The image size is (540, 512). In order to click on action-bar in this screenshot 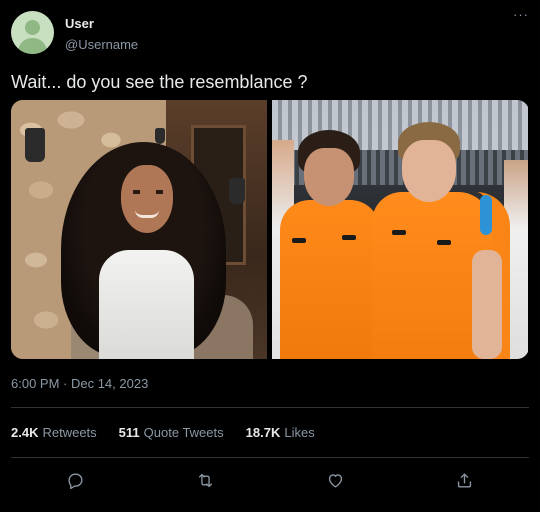, I will do `click(270, 480)`.